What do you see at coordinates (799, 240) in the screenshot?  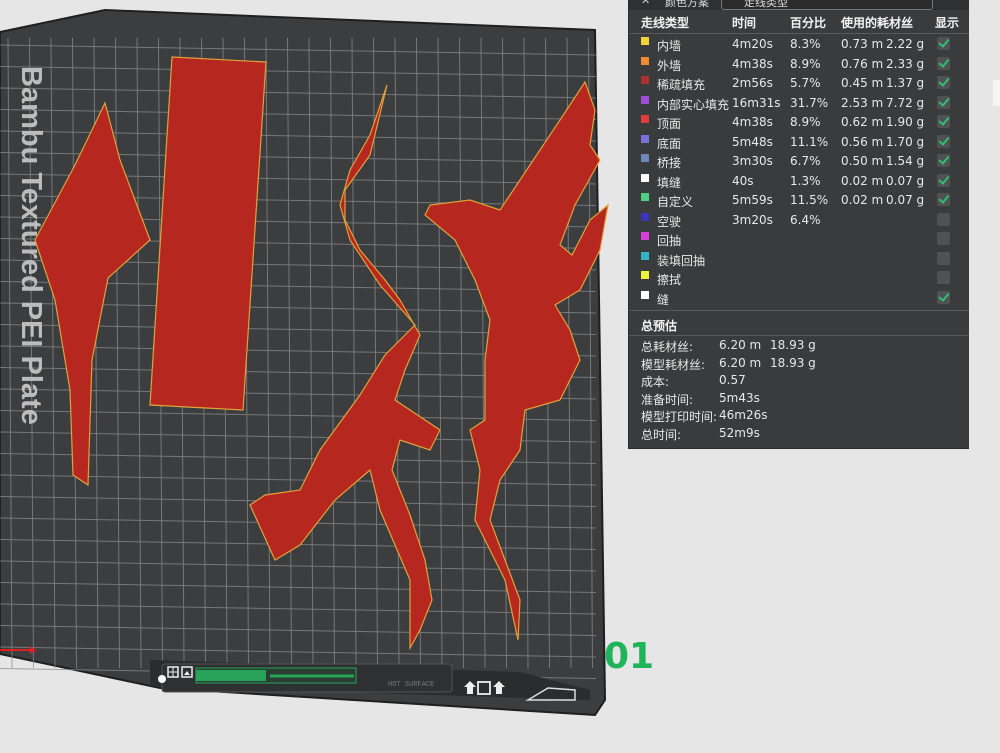 I see `legend-row: 回抽` at bounding box center [799, 240].